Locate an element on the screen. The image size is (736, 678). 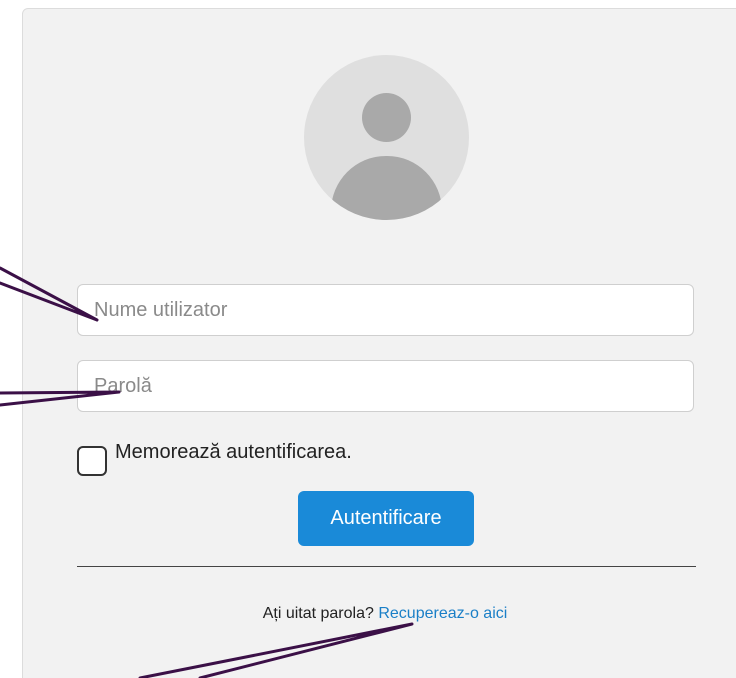
annotation-arrow-username is located at coordinates (49, 294).